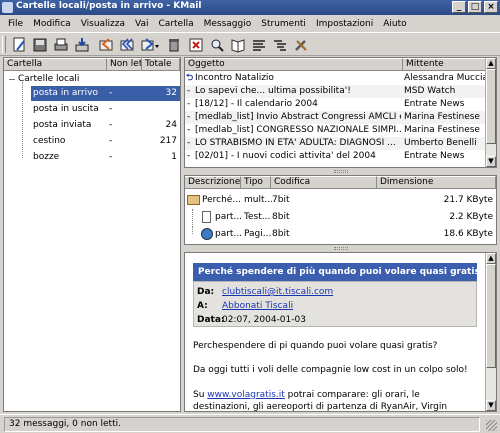  What do you see at coordinates (471, 217) in the screenshot?
I see `part-size: 2.2 KByte` at bounding box center [471, 217].